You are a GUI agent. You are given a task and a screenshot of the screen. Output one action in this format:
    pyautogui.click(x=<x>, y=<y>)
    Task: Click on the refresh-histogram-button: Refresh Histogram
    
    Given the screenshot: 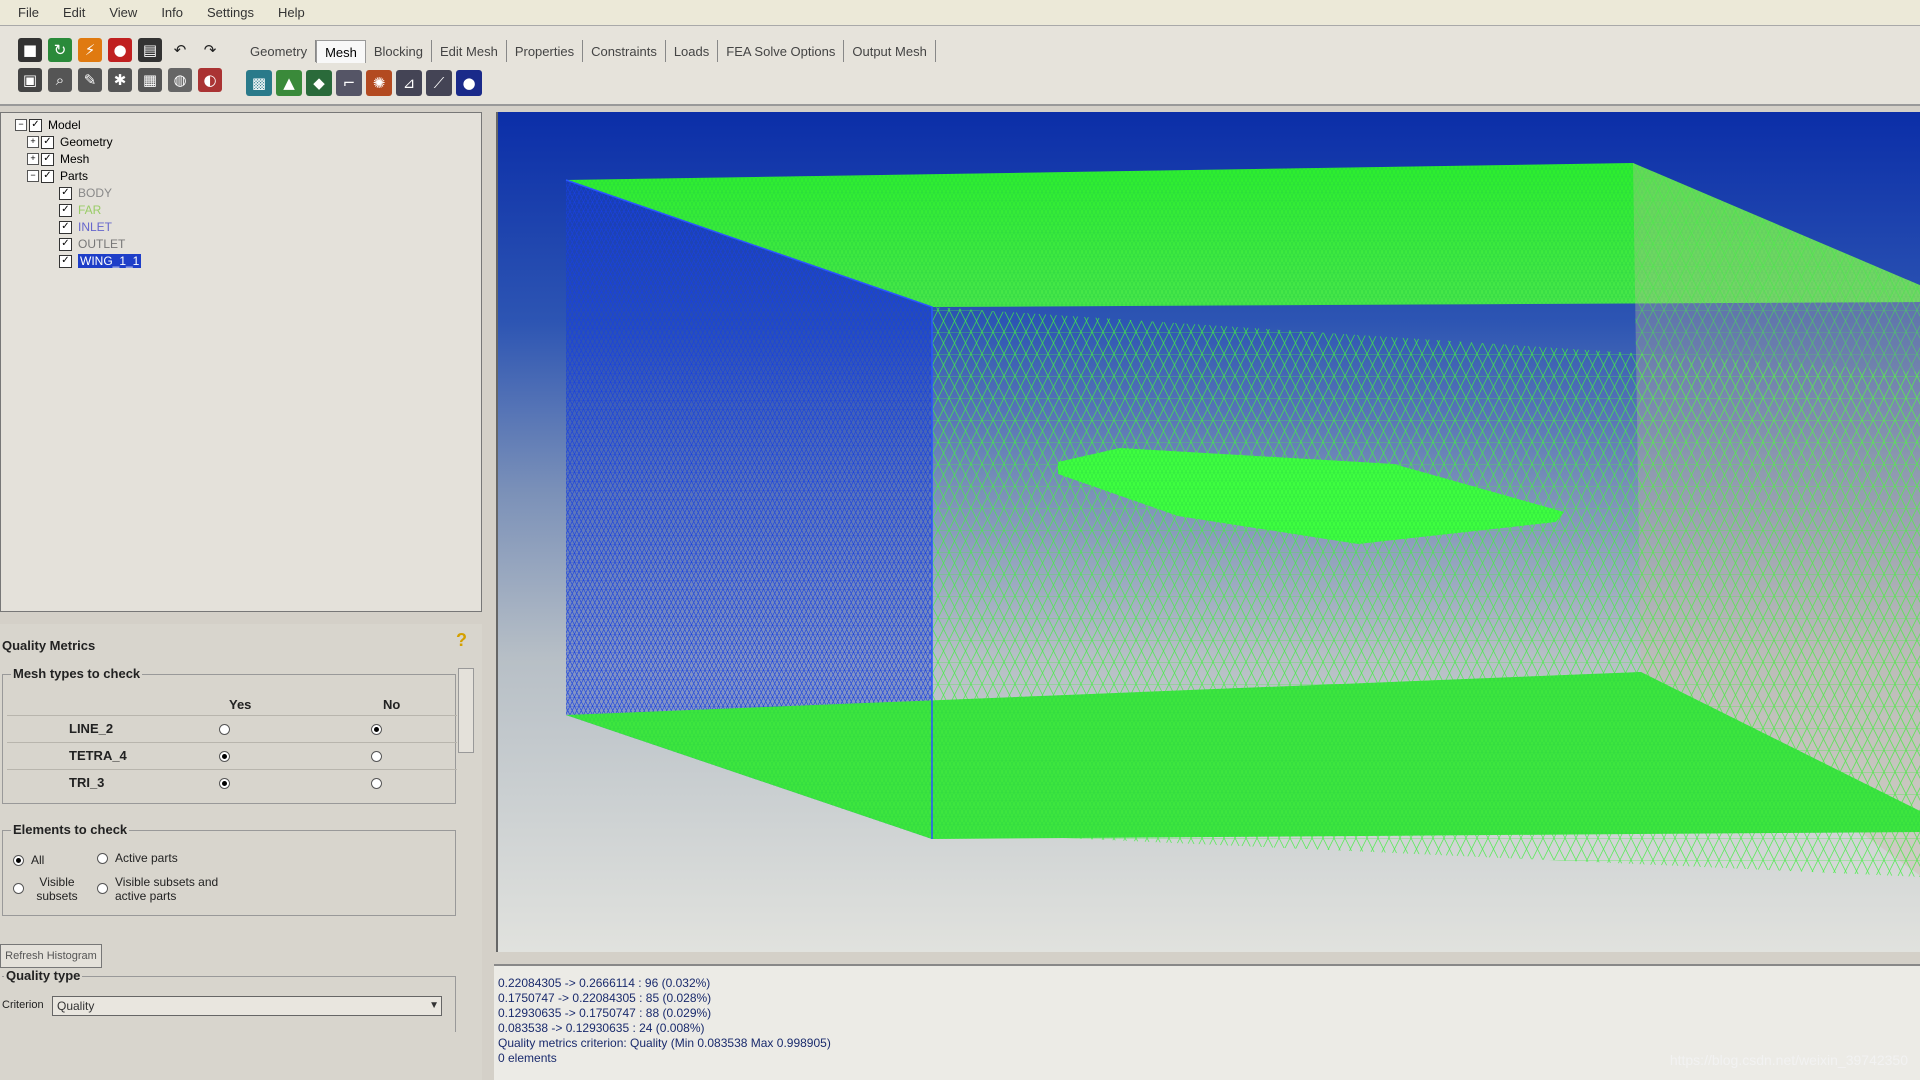 What is the action you would take?
    pyautogui.click(x=51, y=956)
    